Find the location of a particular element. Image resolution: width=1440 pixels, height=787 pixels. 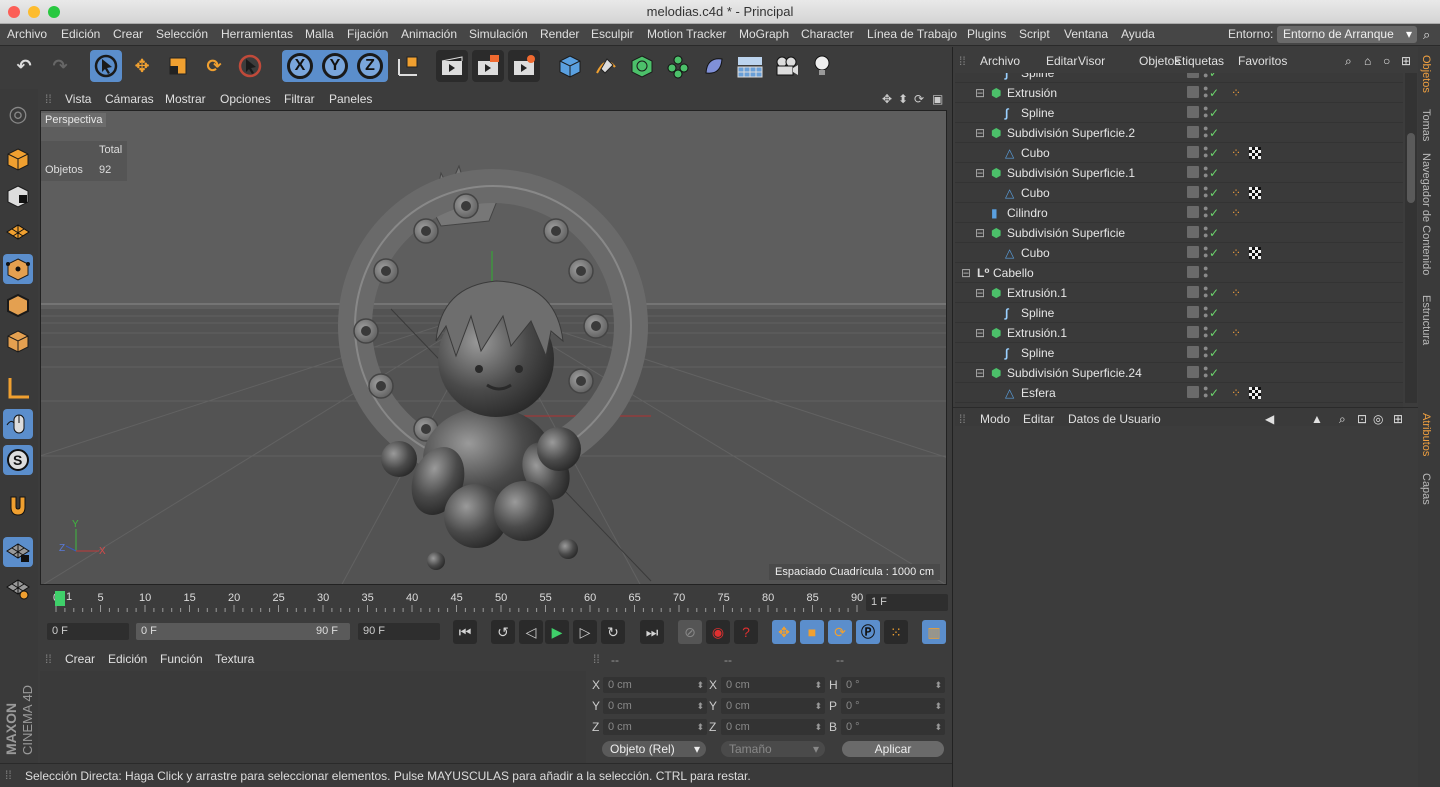

cube-icon is located at coordinates (570, 66).